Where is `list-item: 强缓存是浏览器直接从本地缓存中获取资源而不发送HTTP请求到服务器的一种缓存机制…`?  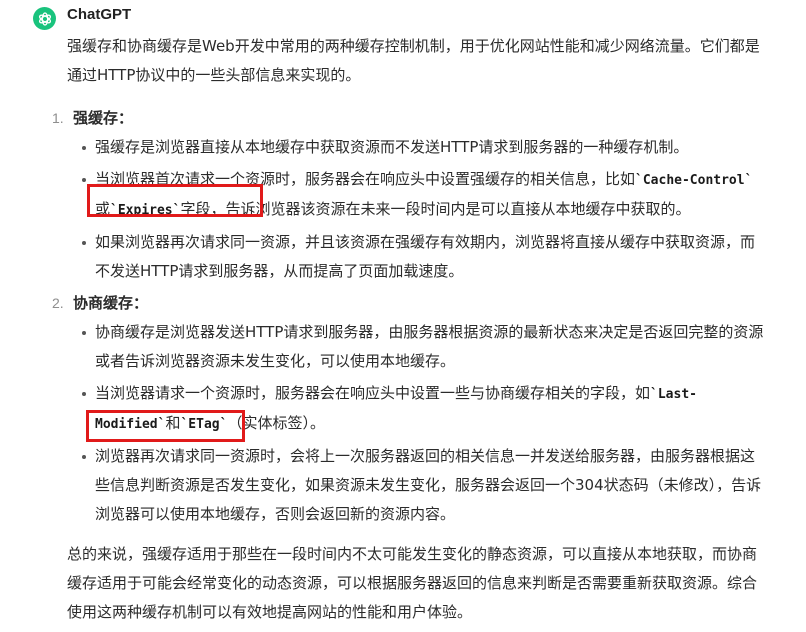 list-item: 强缓存是浏览器直接从本地缓存中获取资源而不发送HTTP请求到服务器的一种缓存机制… is located at coordinates (417, 147).